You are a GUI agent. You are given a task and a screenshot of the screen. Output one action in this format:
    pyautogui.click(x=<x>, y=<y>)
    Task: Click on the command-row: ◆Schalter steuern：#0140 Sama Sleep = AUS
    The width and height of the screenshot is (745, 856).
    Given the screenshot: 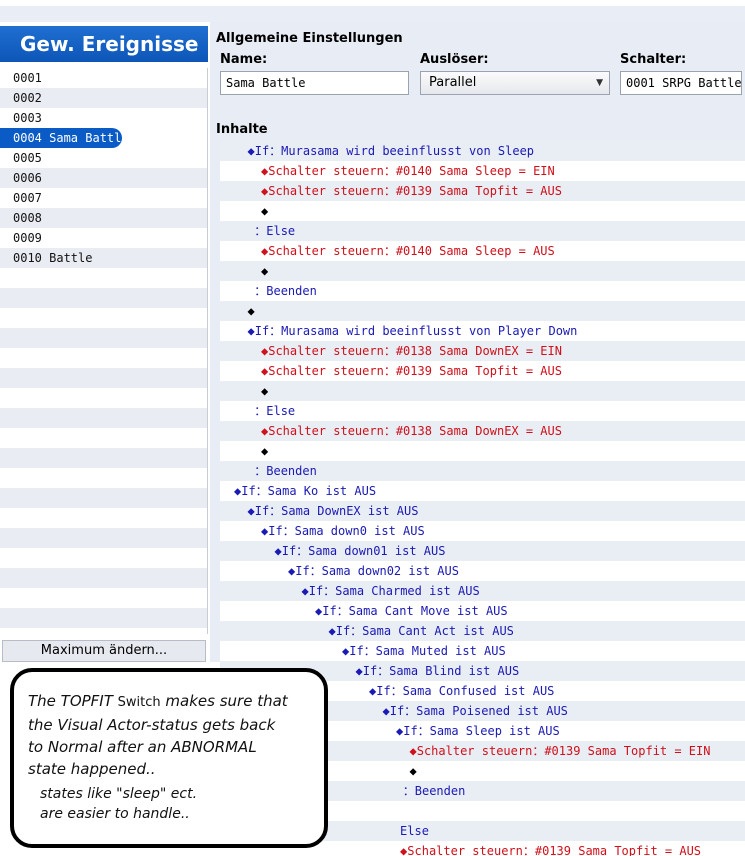 What is the action you would take?
    pyautogui.click(x=482, y=251)
    